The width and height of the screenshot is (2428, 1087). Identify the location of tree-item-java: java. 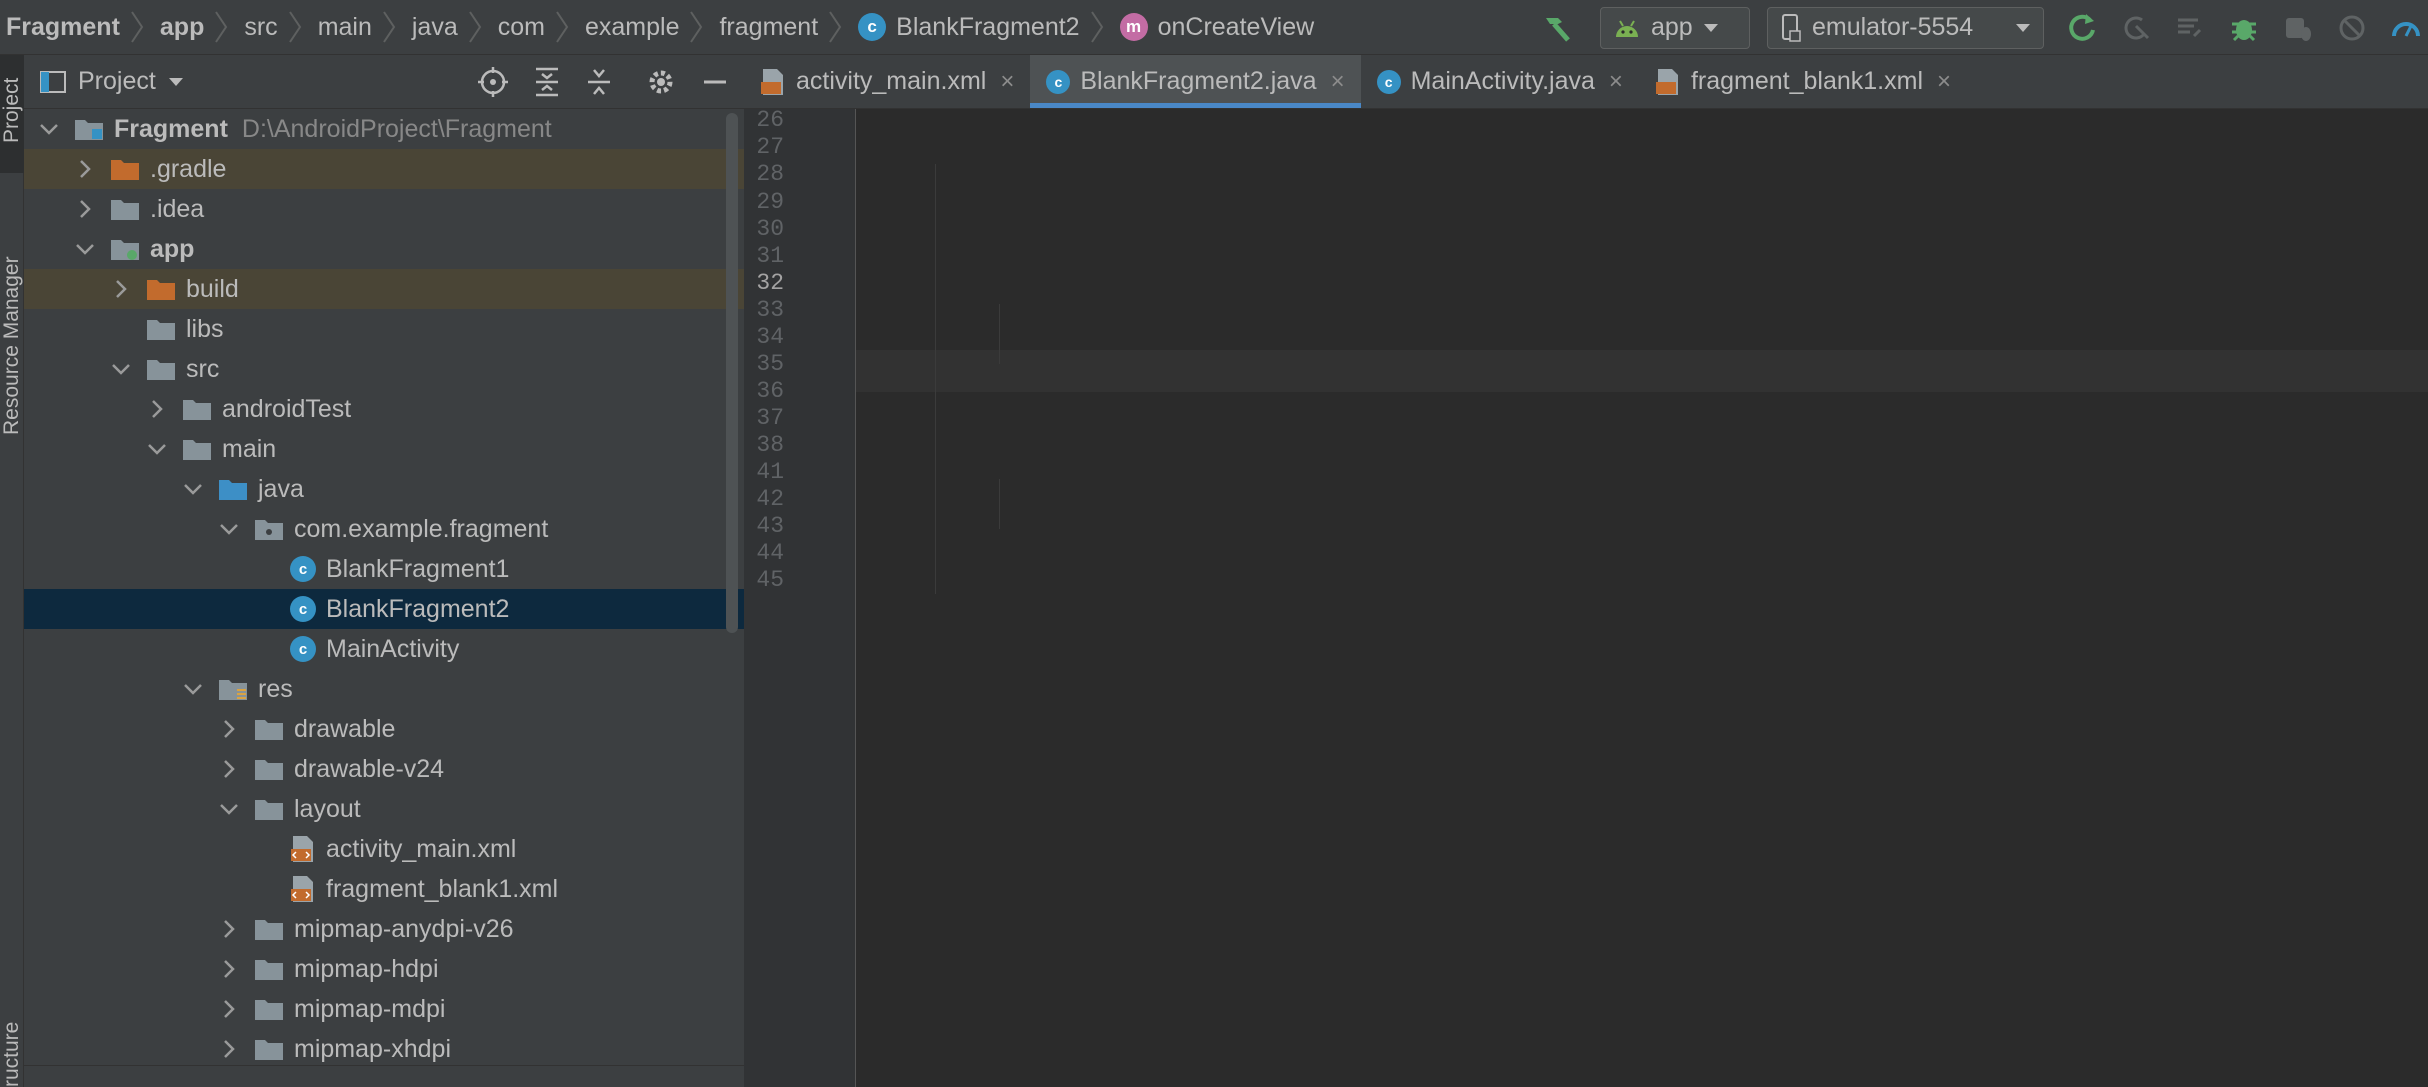
(384, 489).